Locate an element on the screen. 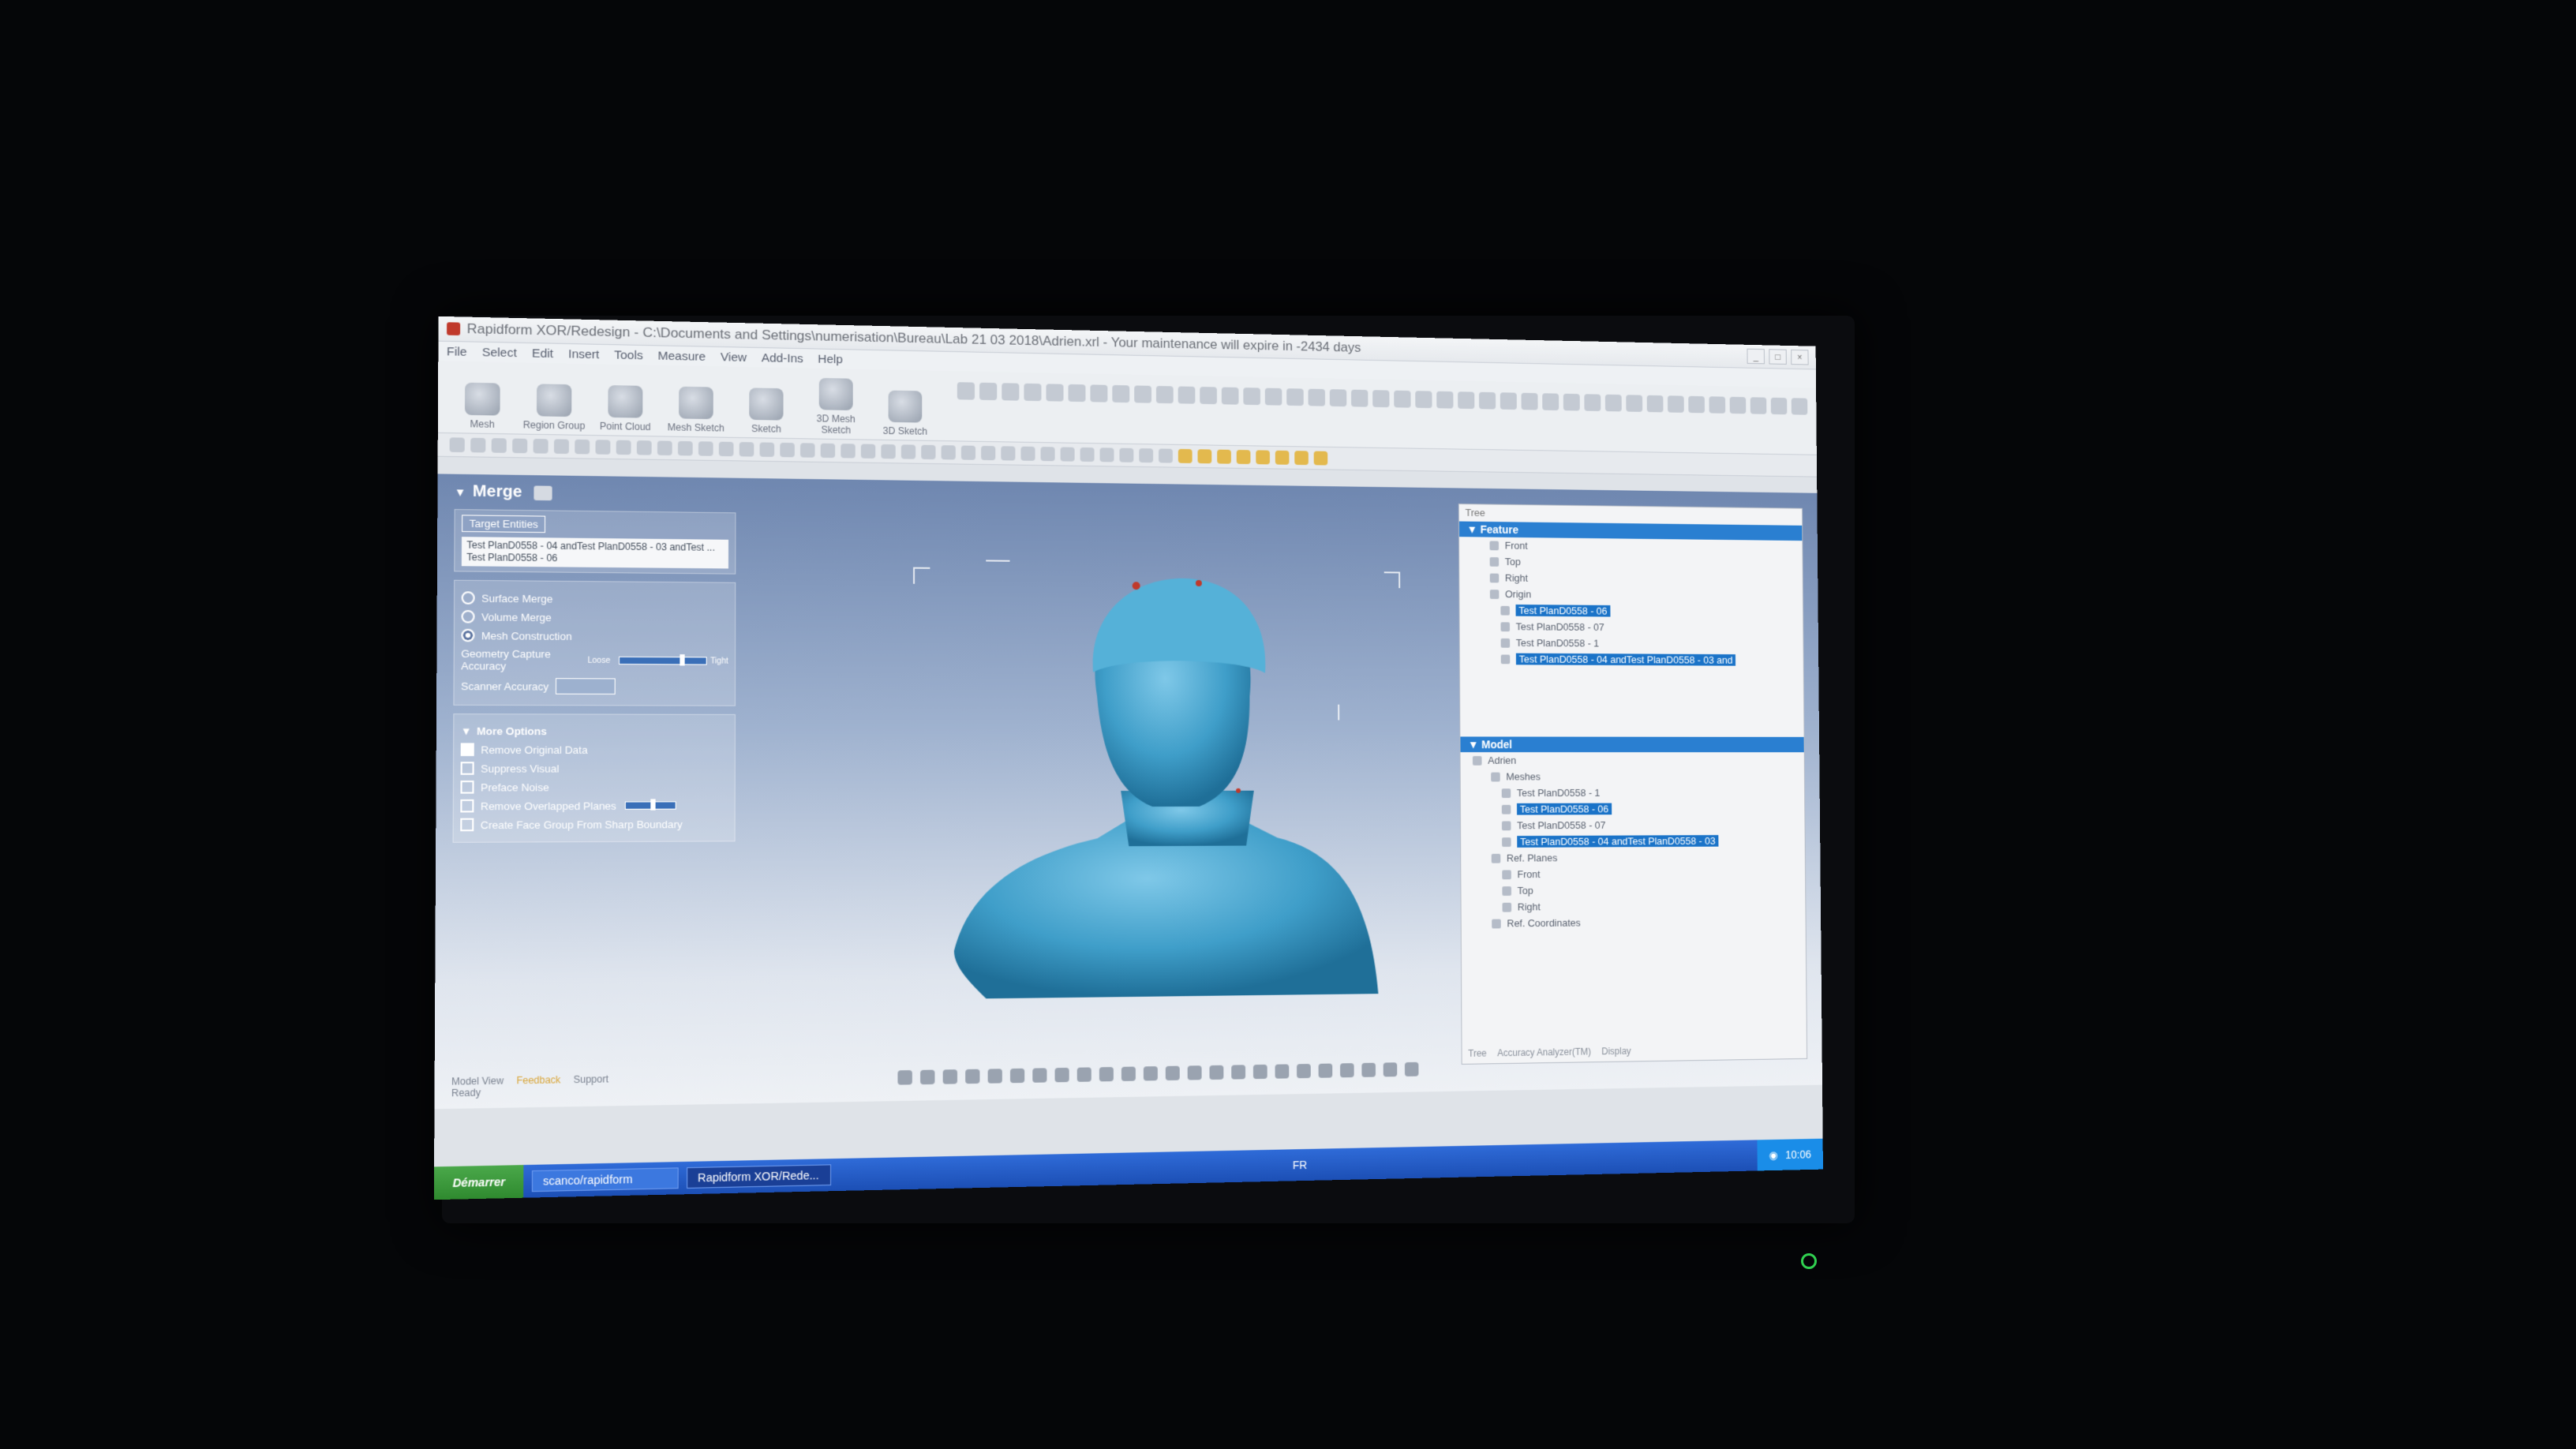  menu-file: File is located at coordinates (457, 351).